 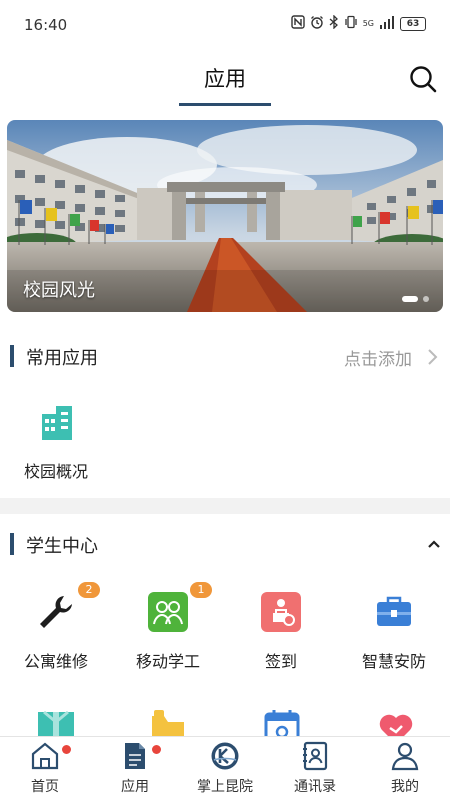 I want to click on nav-item-home: 首页, so click(x=45, y=768).